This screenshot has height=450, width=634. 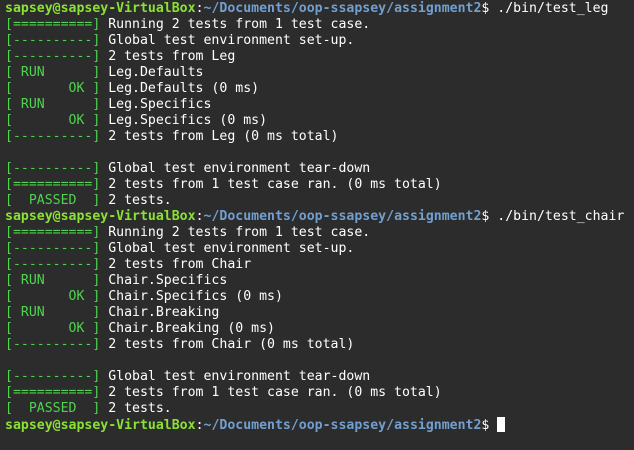 I want to click on test-output-line: [ OK ] Chair.Breaking (0 ms), so click(x=319, y=329).